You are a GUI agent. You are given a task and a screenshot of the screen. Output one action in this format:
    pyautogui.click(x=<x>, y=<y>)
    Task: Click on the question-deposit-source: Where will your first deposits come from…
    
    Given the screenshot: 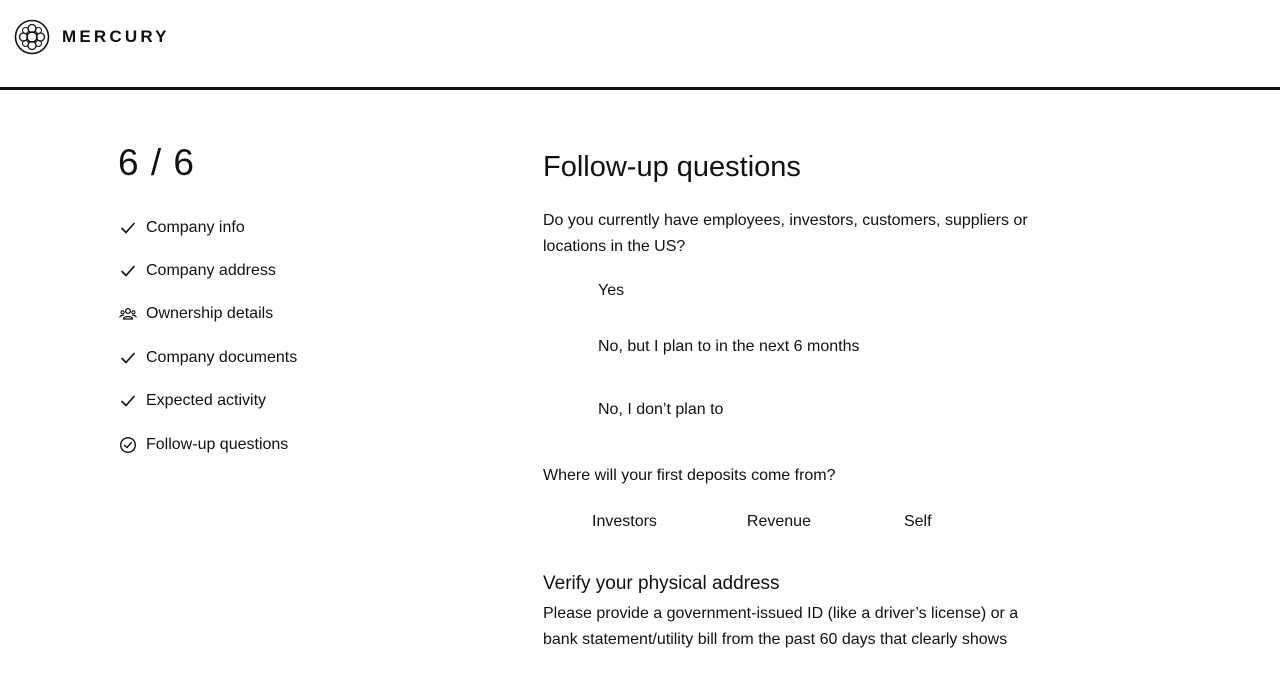 What is the action you would take?
    pyautogui.click(x=808, y=497)
    